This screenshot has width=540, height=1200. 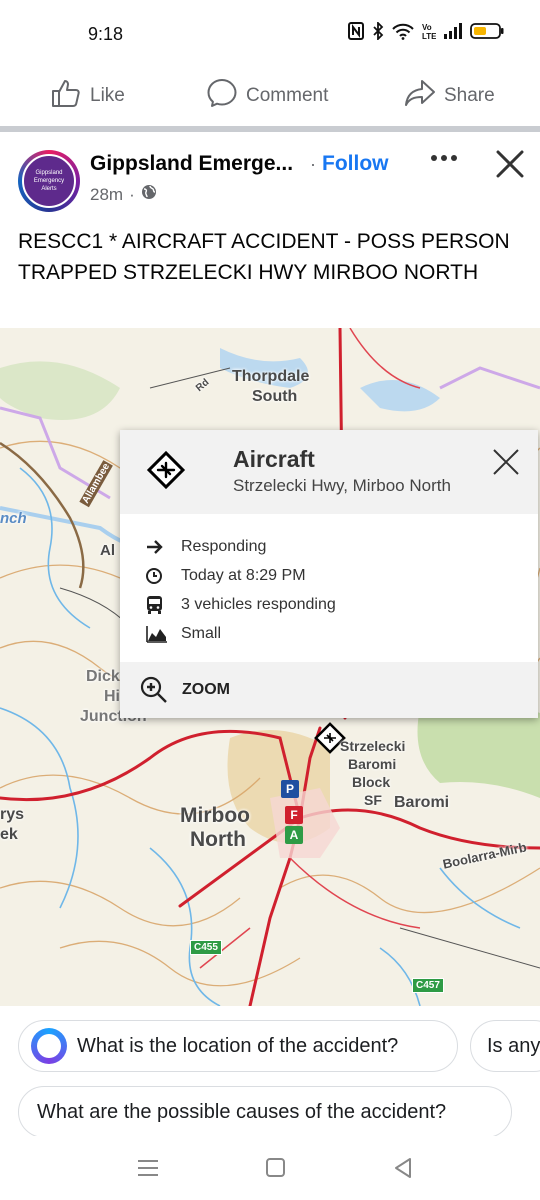 I want to click on status-icons: Vo LTE, so click(x=426, y=31).